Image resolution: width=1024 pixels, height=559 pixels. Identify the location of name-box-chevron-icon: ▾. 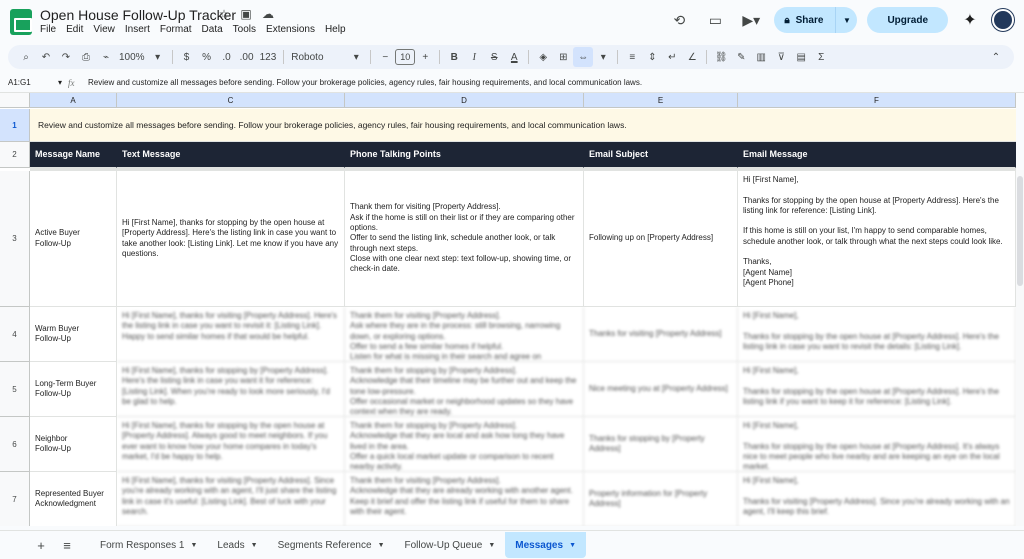
(60, 82).